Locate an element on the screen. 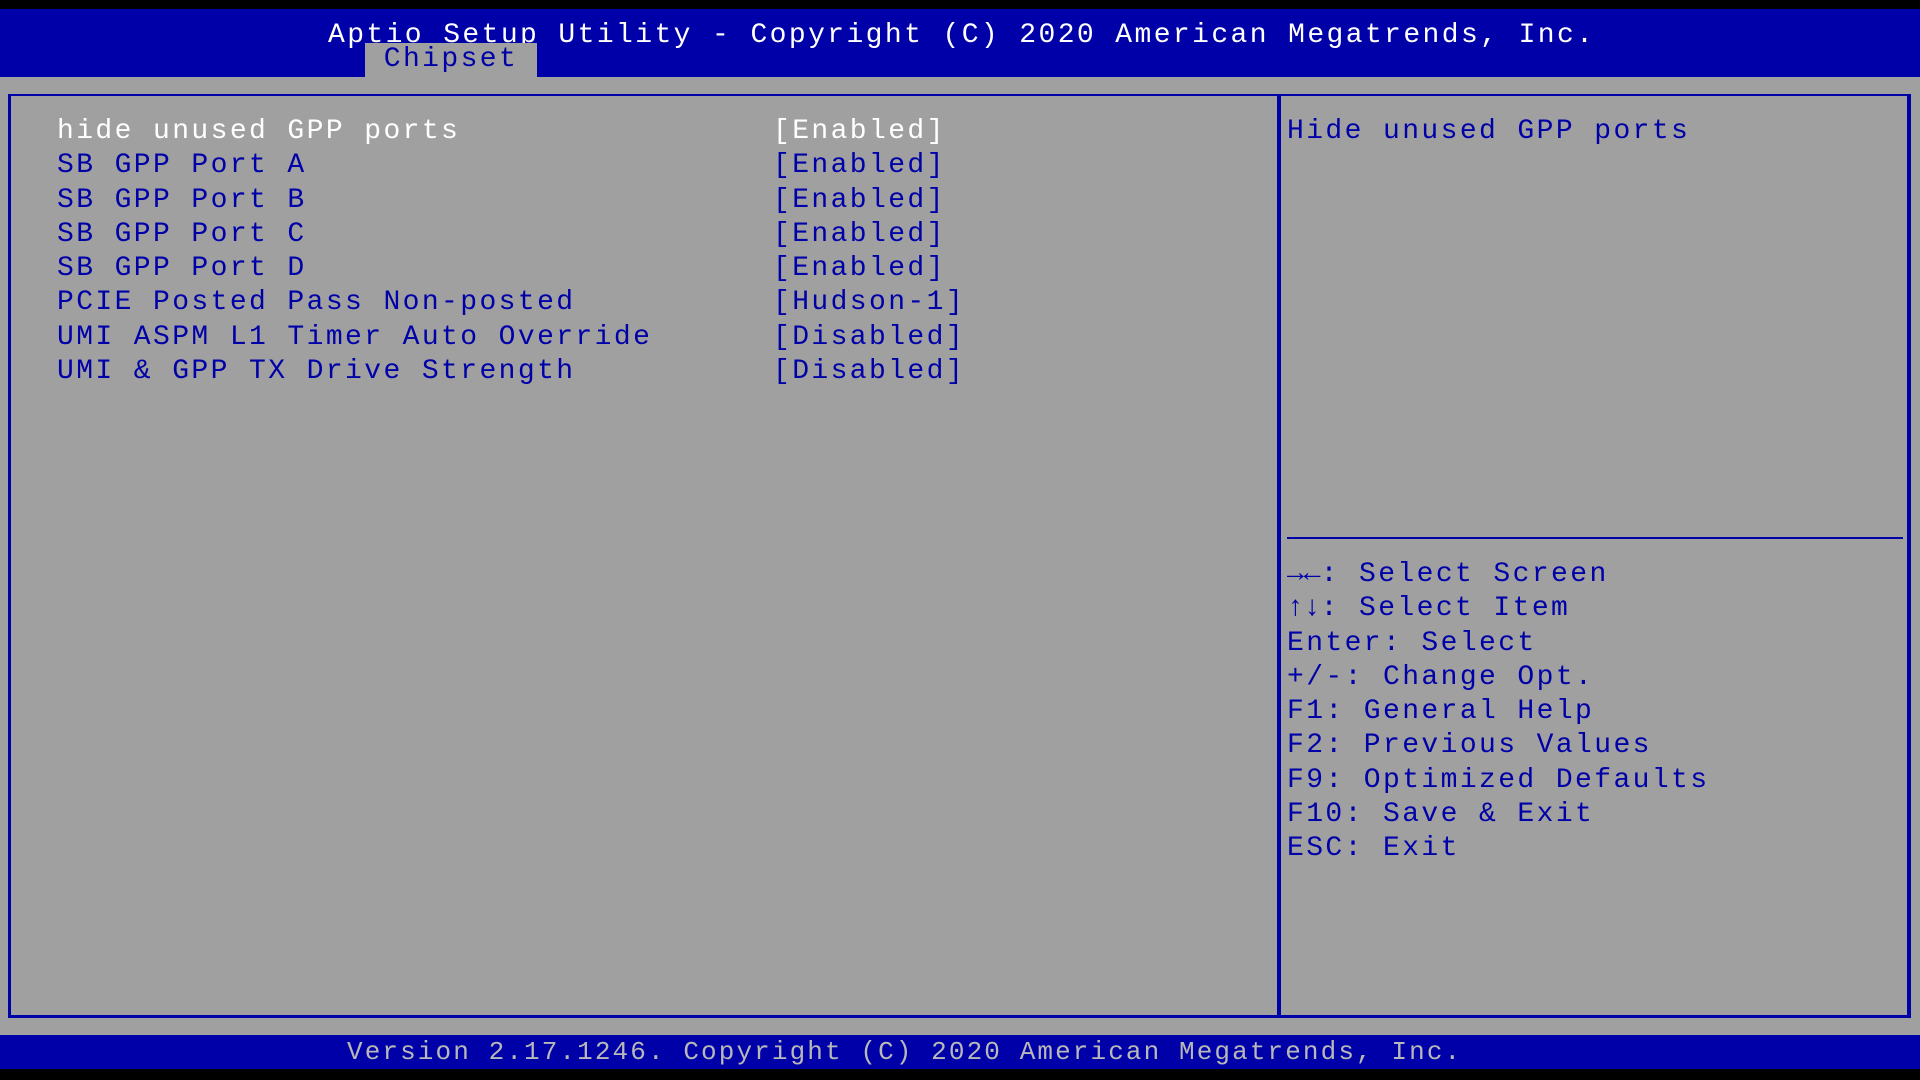 The width and height of the screenshot is (1920, 1080). setting-label: SB GPP Port D is located at coordinates (182, 269).